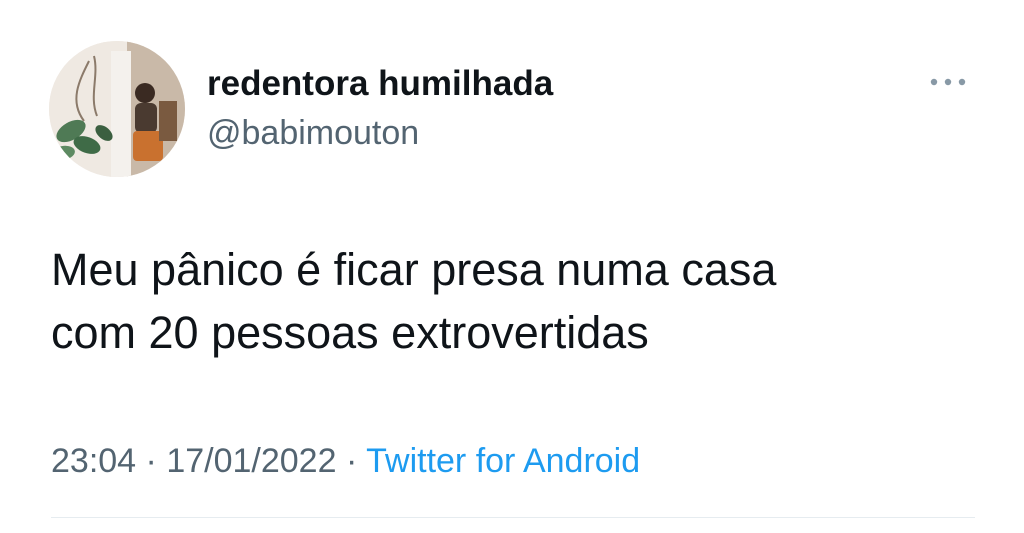 This screenshot has height=533, width=1024. What do you see at coordinates (251, 461) in the screenshot?
I see `tweet-date: 17/01/2022` at bounding box center [251, 461].